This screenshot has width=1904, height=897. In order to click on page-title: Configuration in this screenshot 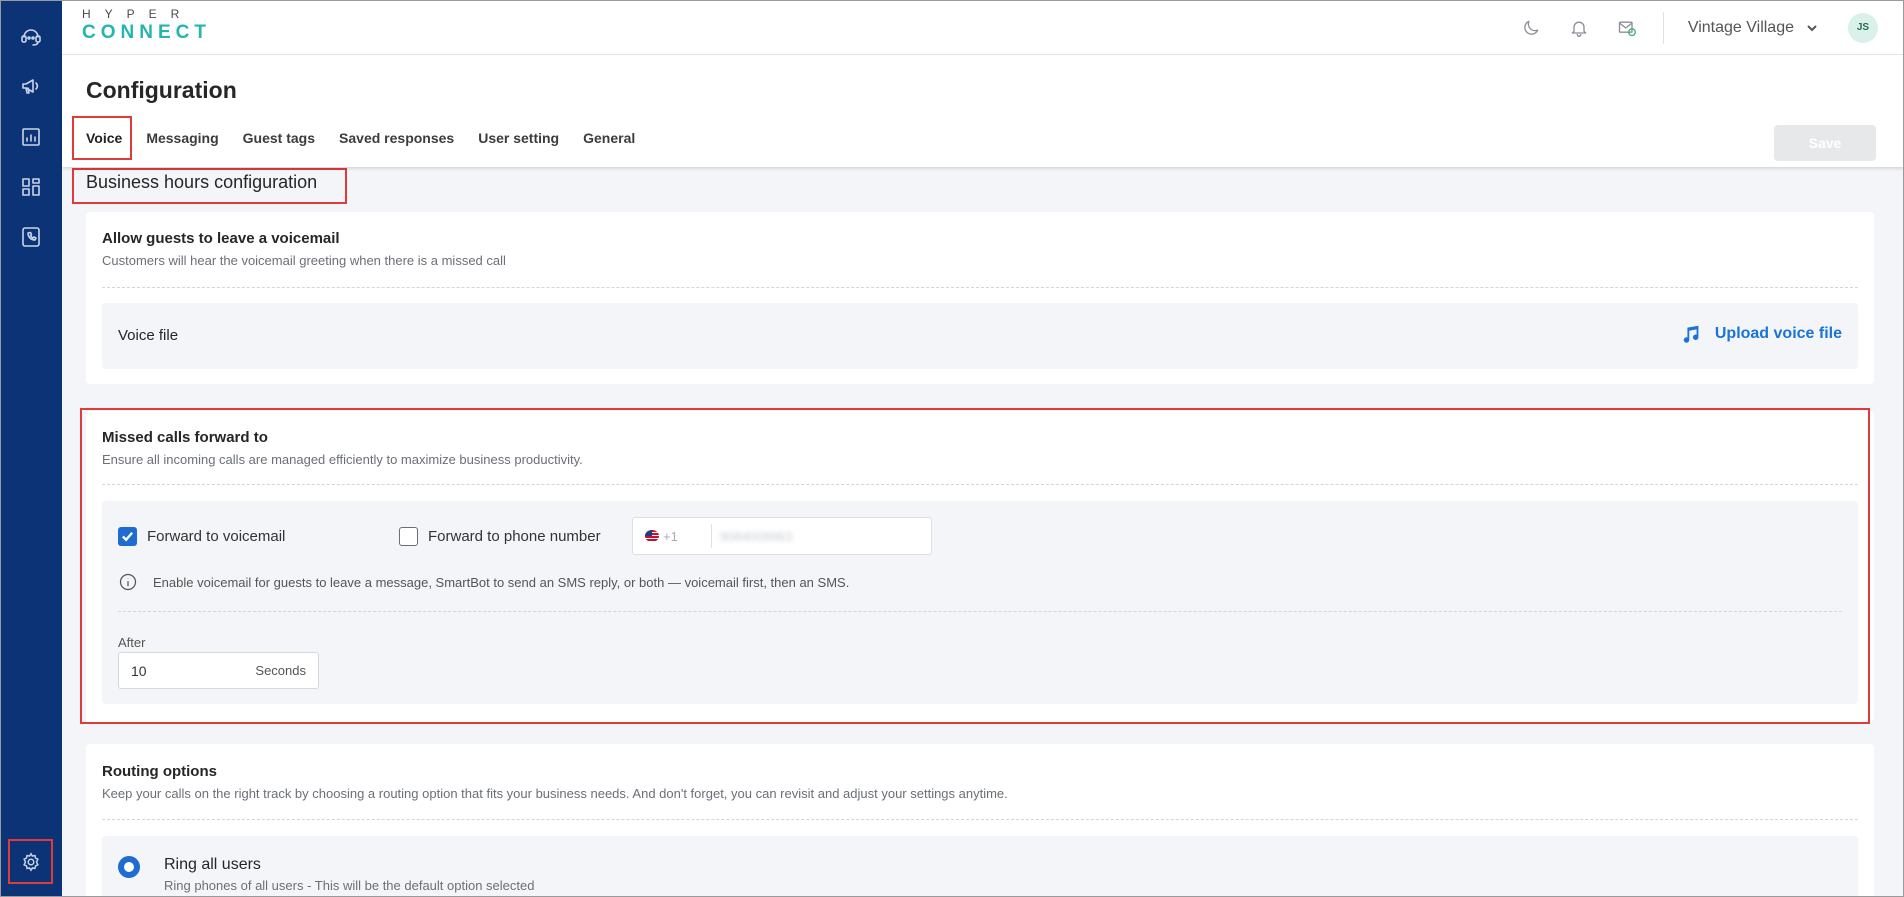, I will do `click(161, 90)`.